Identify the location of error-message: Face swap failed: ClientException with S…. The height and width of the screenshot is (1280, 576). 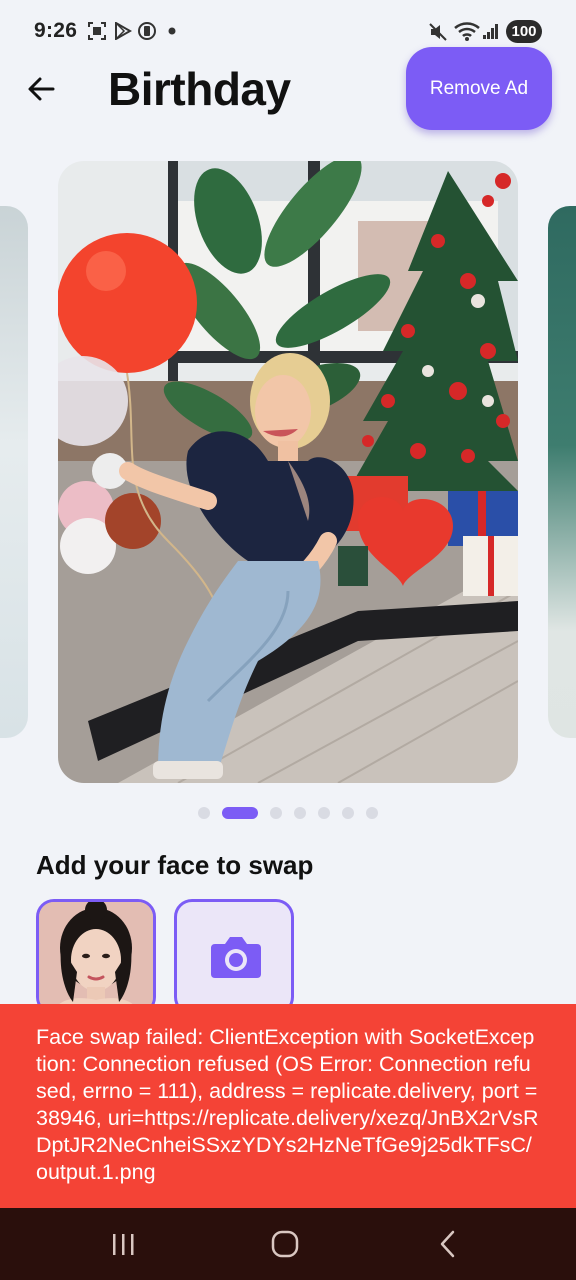
(287, 1104).